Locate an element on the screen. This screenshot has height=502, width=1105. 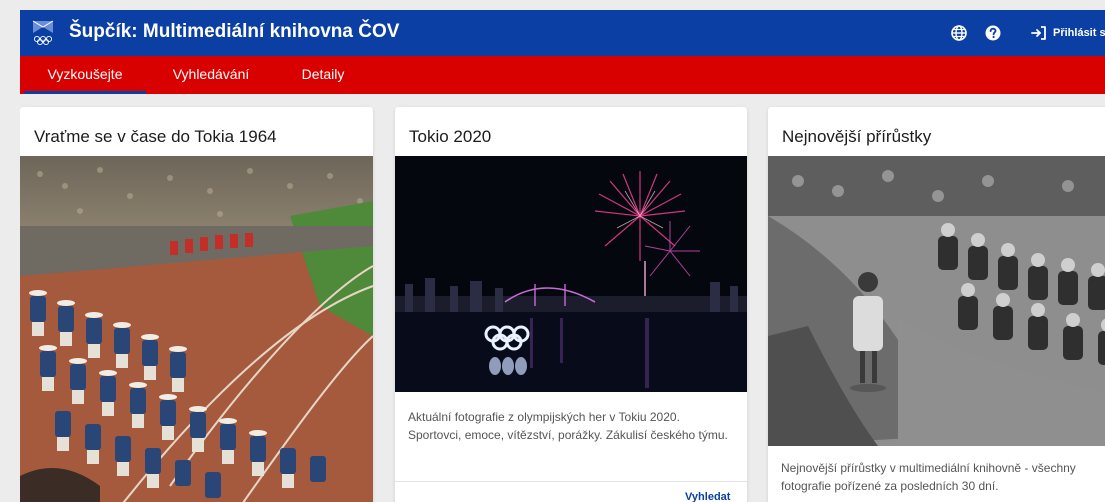
card-title: Tokio 2020 is located at coordinates (450, 136).